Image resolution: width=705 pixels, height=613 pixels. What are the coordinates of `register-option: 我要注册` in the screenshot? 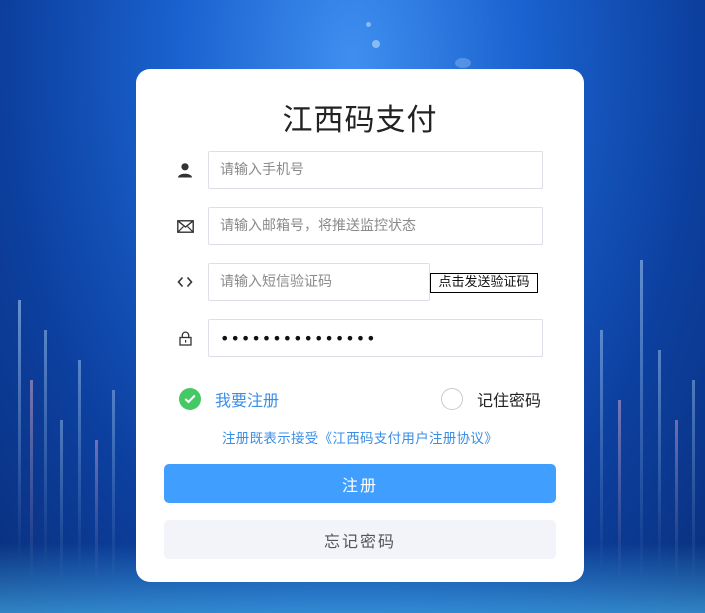 It's located at (229, 399).